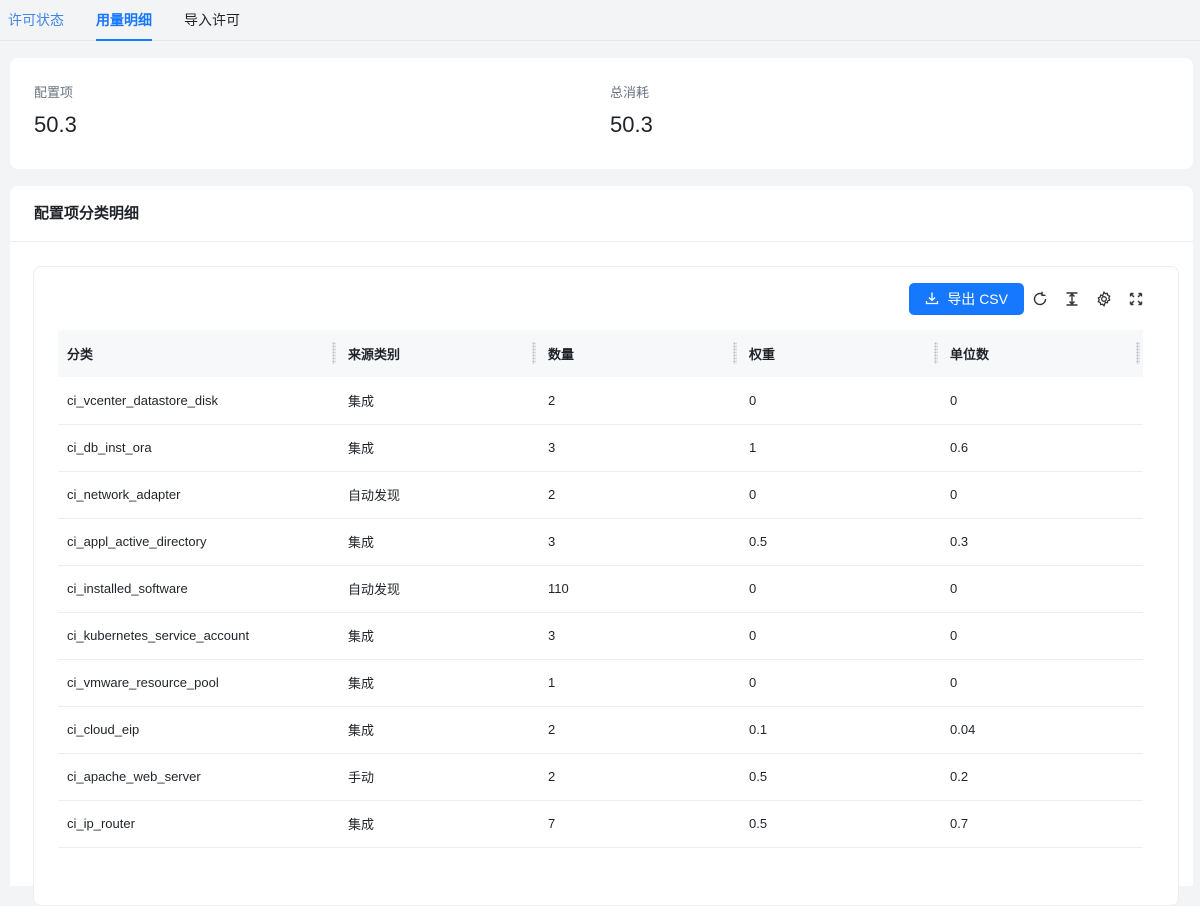 This screenshot has width=1200, height=906. Describe the element at coordinates (198, 495) in the screenshot. I see `cell-category: ci_network_adapter` at that location.